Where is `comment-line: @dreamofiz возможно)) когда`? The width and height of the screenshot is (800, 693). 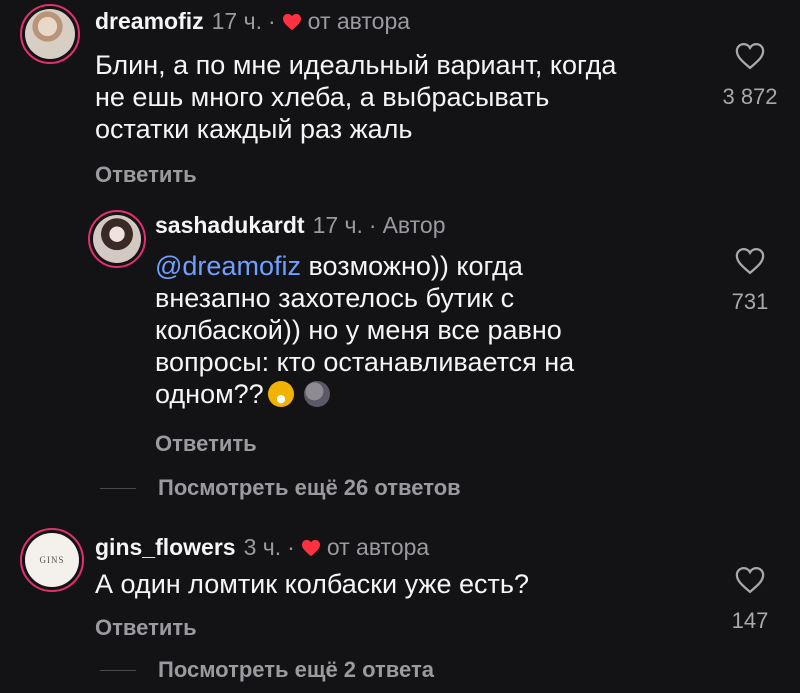
comment-line: @dreamofiz возможно)) когда is located at coordinates (364, 266).